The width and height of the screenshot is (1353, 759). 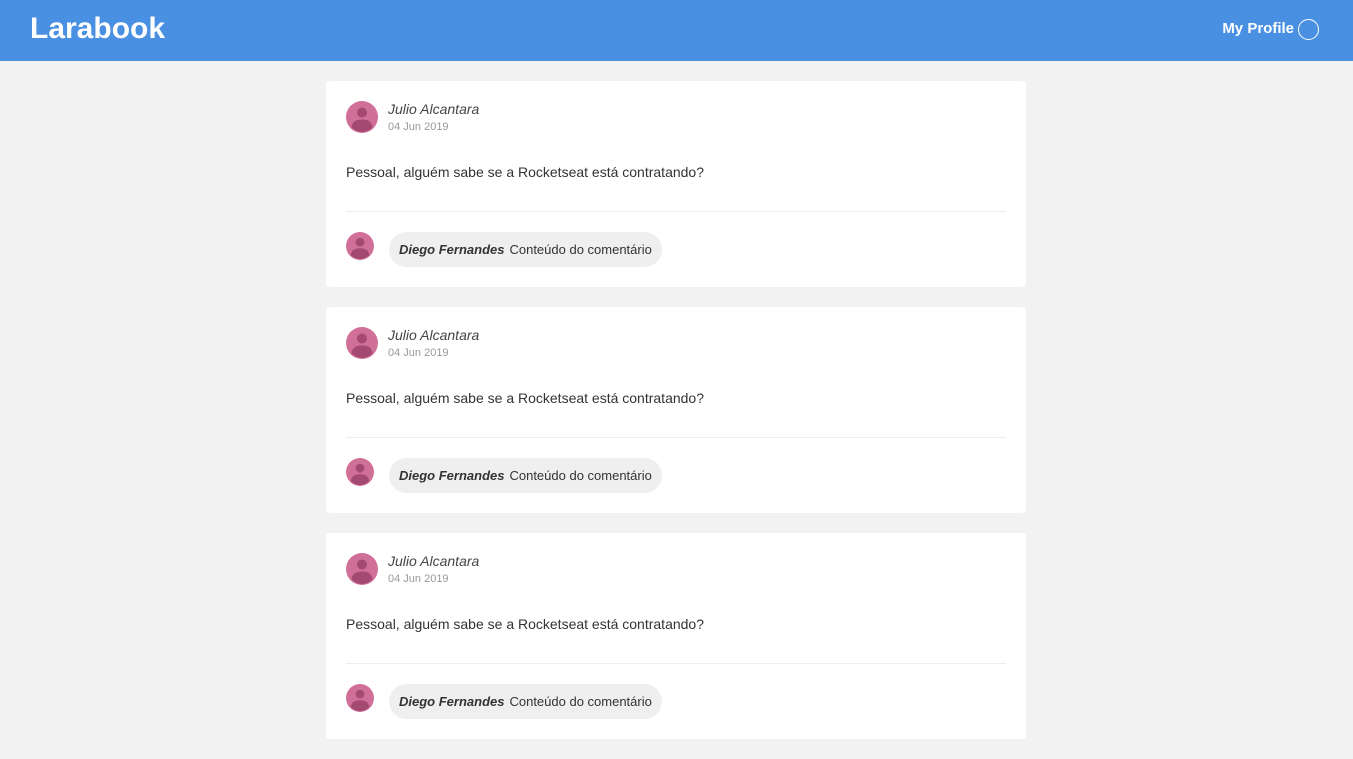 What do you see at coordinates (1258, 28) in the screenshot?
I see `my-profile-label: My Profile` at bounding box center [1258, 28].